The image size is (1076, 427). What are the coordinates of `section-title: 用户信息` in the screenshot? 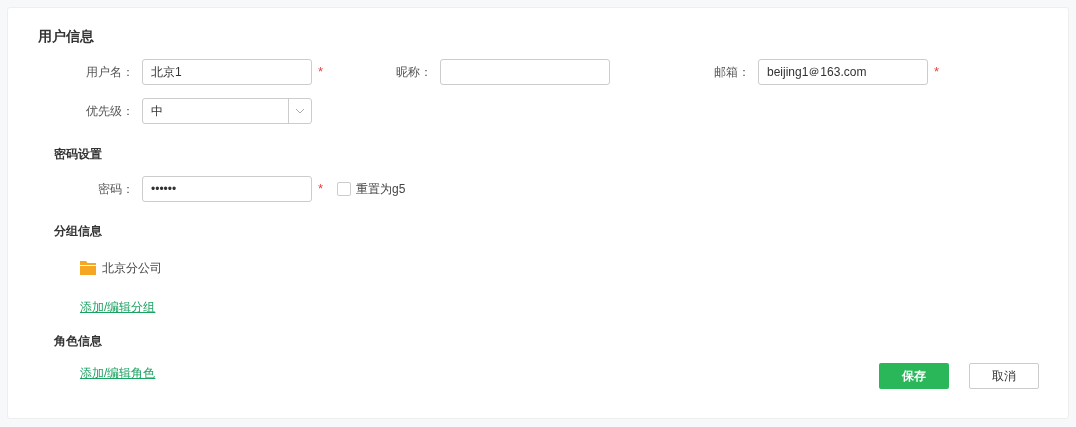 It's located at (66, 36).